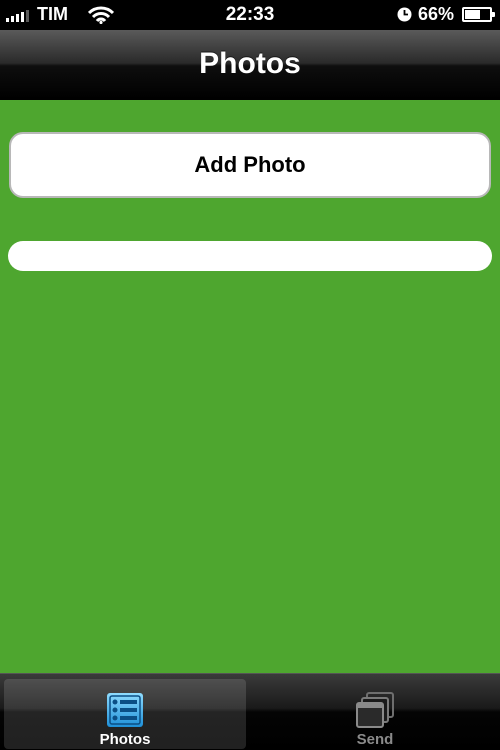 The image size is (500, 750). I want to click on battery-icon, so click(478, 14).